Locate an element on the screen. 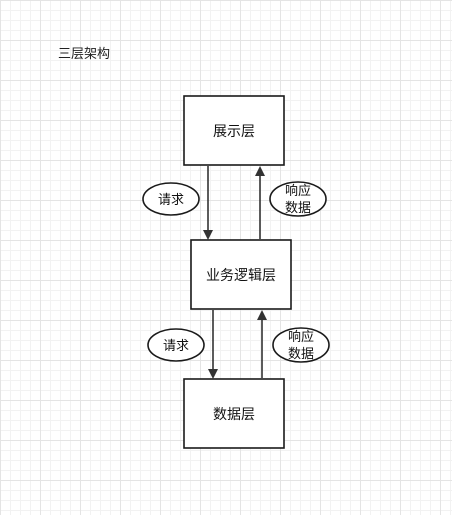 This screenshot has height=515, width=452. presentation-layer-label: 展示层 is located at coordinates (234, 132).